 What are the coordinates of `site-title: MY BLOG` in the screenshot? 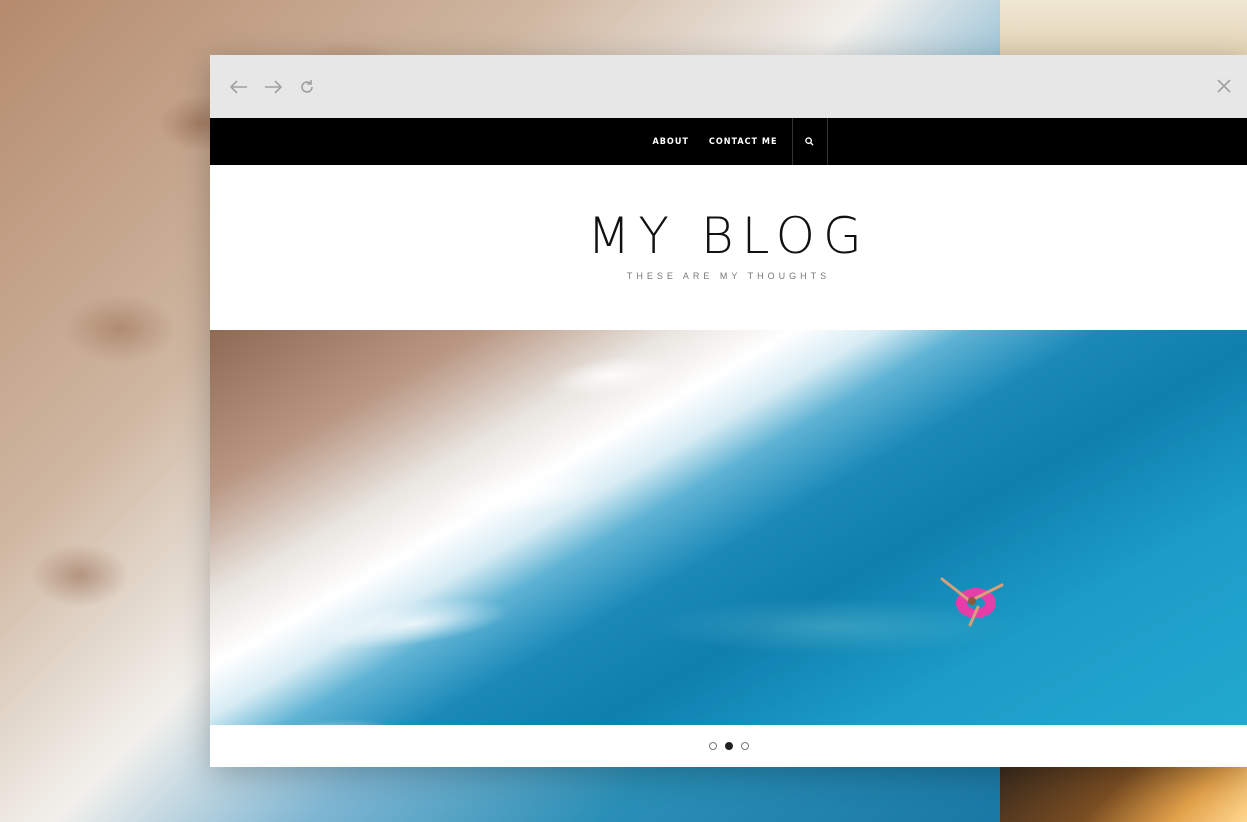 It's located at (728, 215).